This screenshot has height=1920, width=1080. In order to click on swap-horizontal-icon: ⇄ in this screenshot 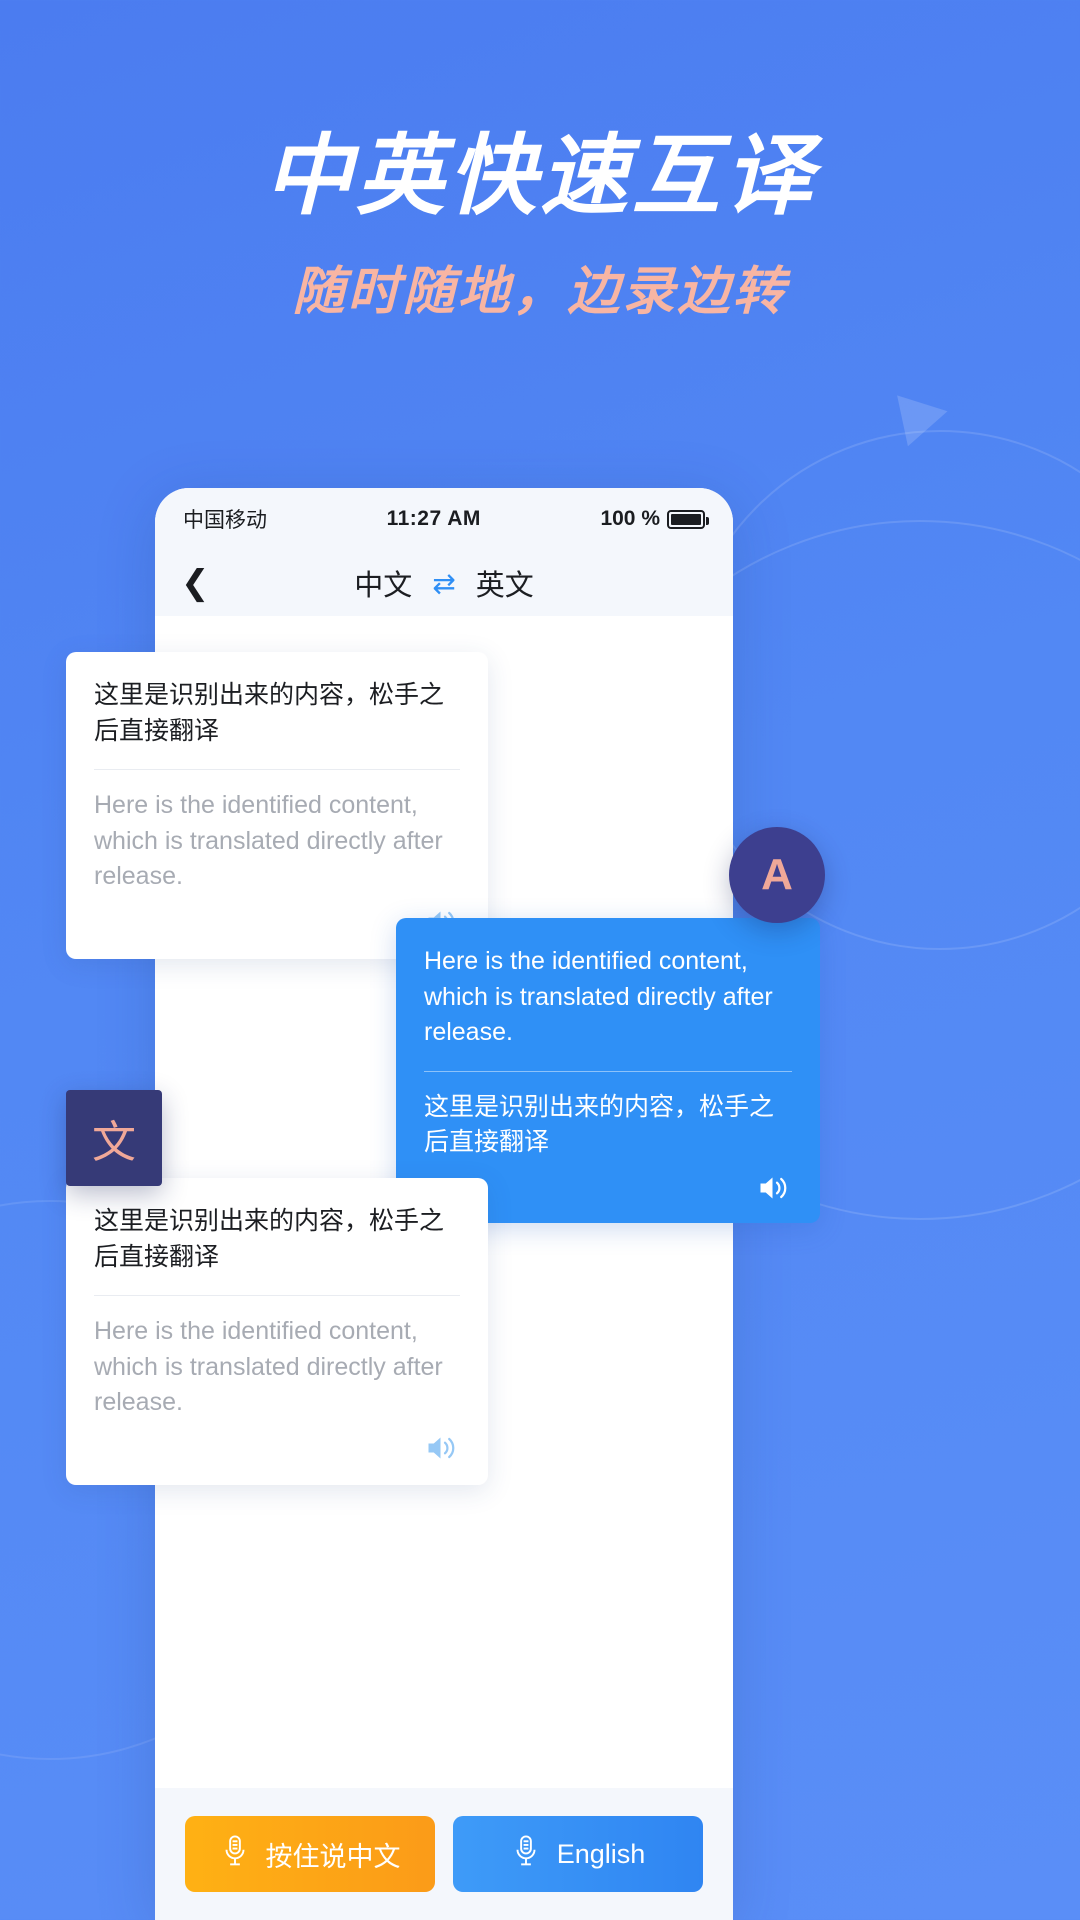, I will do `click(443, 583)`.